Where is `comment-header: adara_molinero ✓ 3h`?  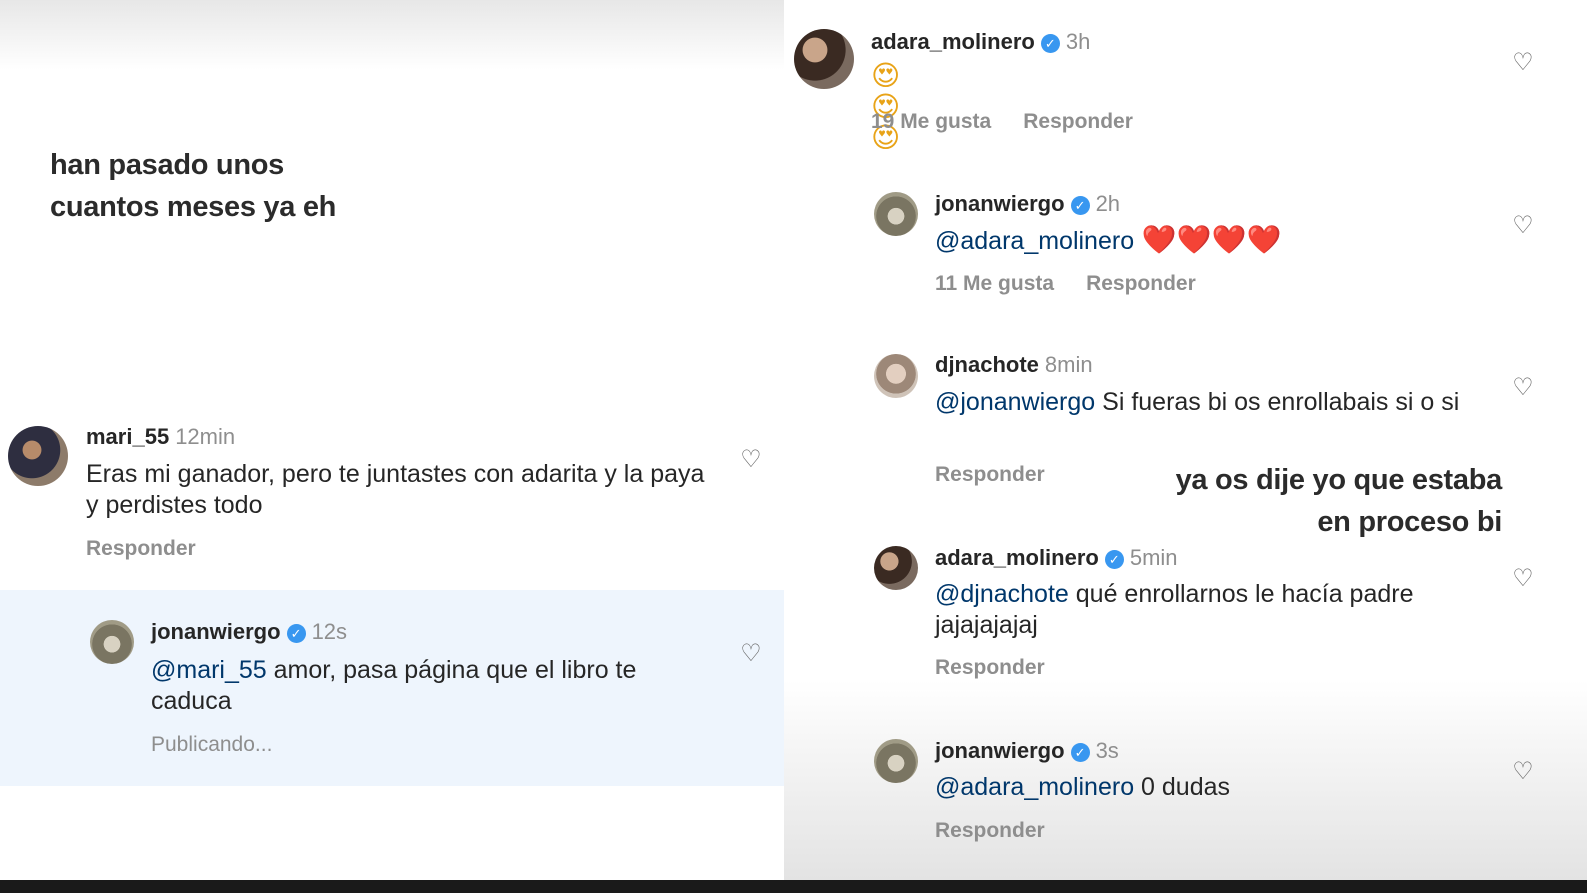
comment-header: adara_molinero ✓ 3h is located at coordinates (980, 42).